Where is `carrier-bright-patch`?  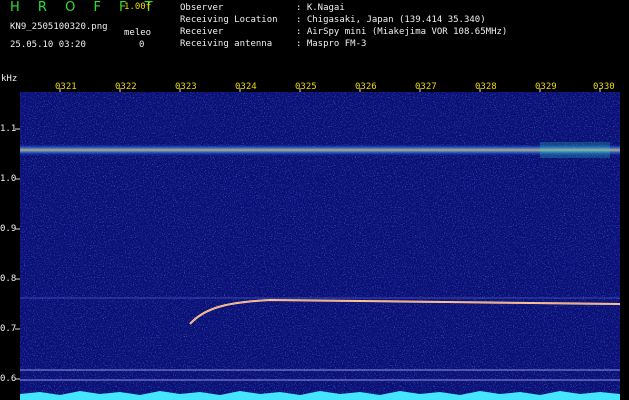
carrier-bright-patch is located at coordinates (575, 150).